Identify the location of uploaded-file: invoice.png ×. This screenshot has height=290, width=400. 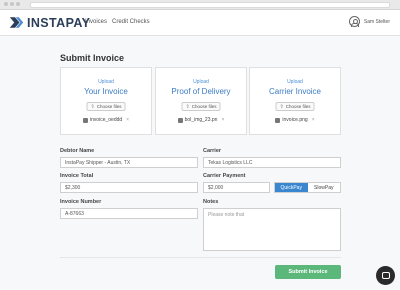
(295, 120).